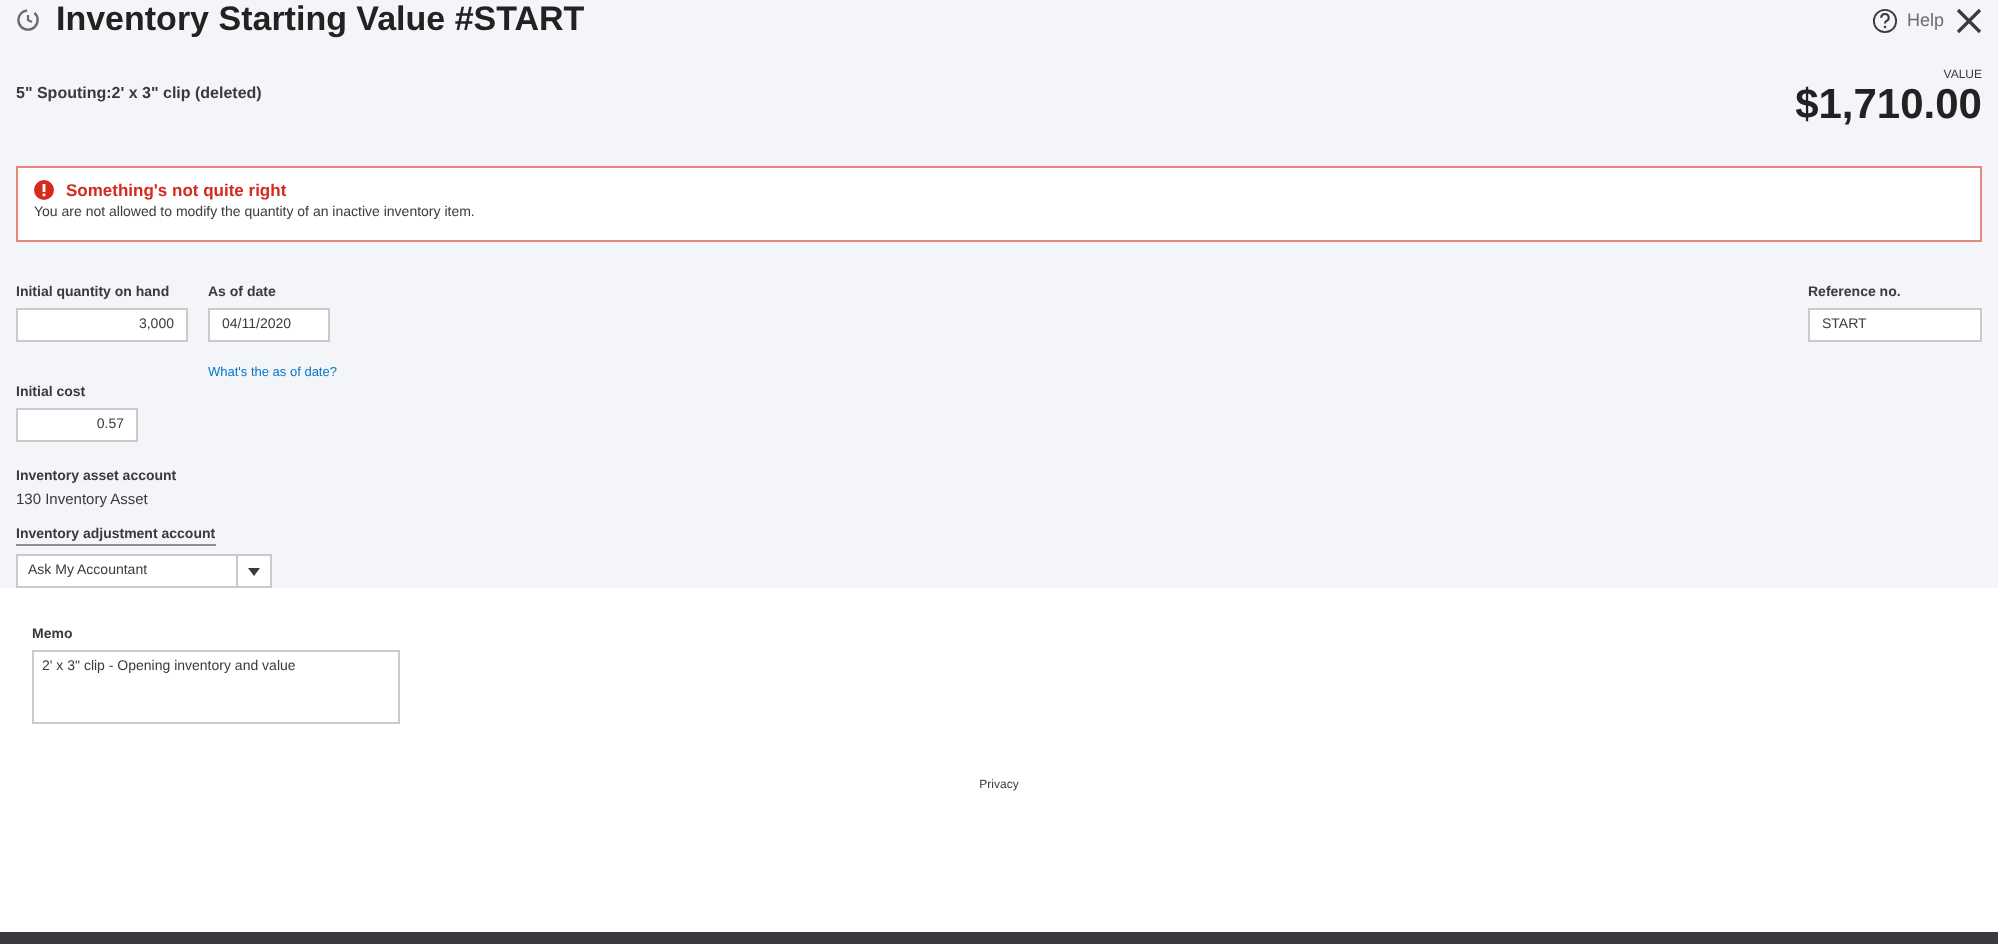 This screenshot has width=1998, height=944. Describe the element at coordinates (176, 189) in the screenshot. I see `error-title: Something's not quite right` at that location.